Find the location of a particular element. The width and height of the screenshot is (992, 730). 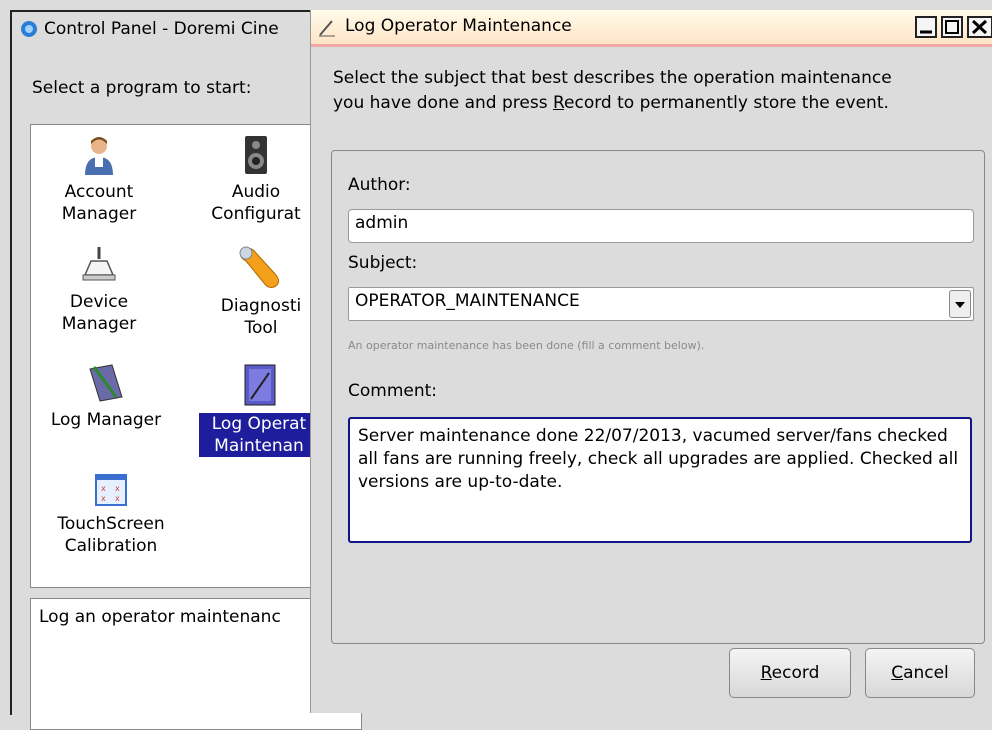

program-label: Configurat is located at coordinates (256, 214).